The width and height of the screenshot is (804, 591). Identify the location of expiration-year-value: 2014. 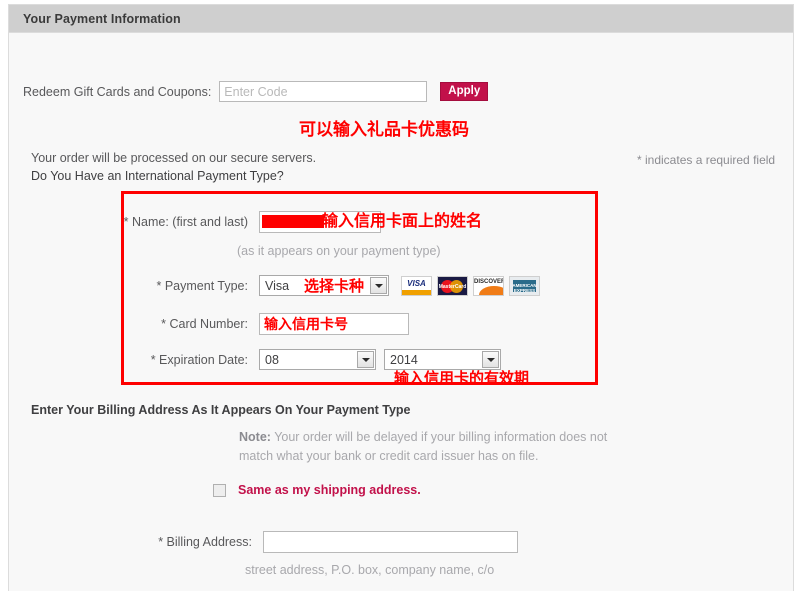
(404, 359).